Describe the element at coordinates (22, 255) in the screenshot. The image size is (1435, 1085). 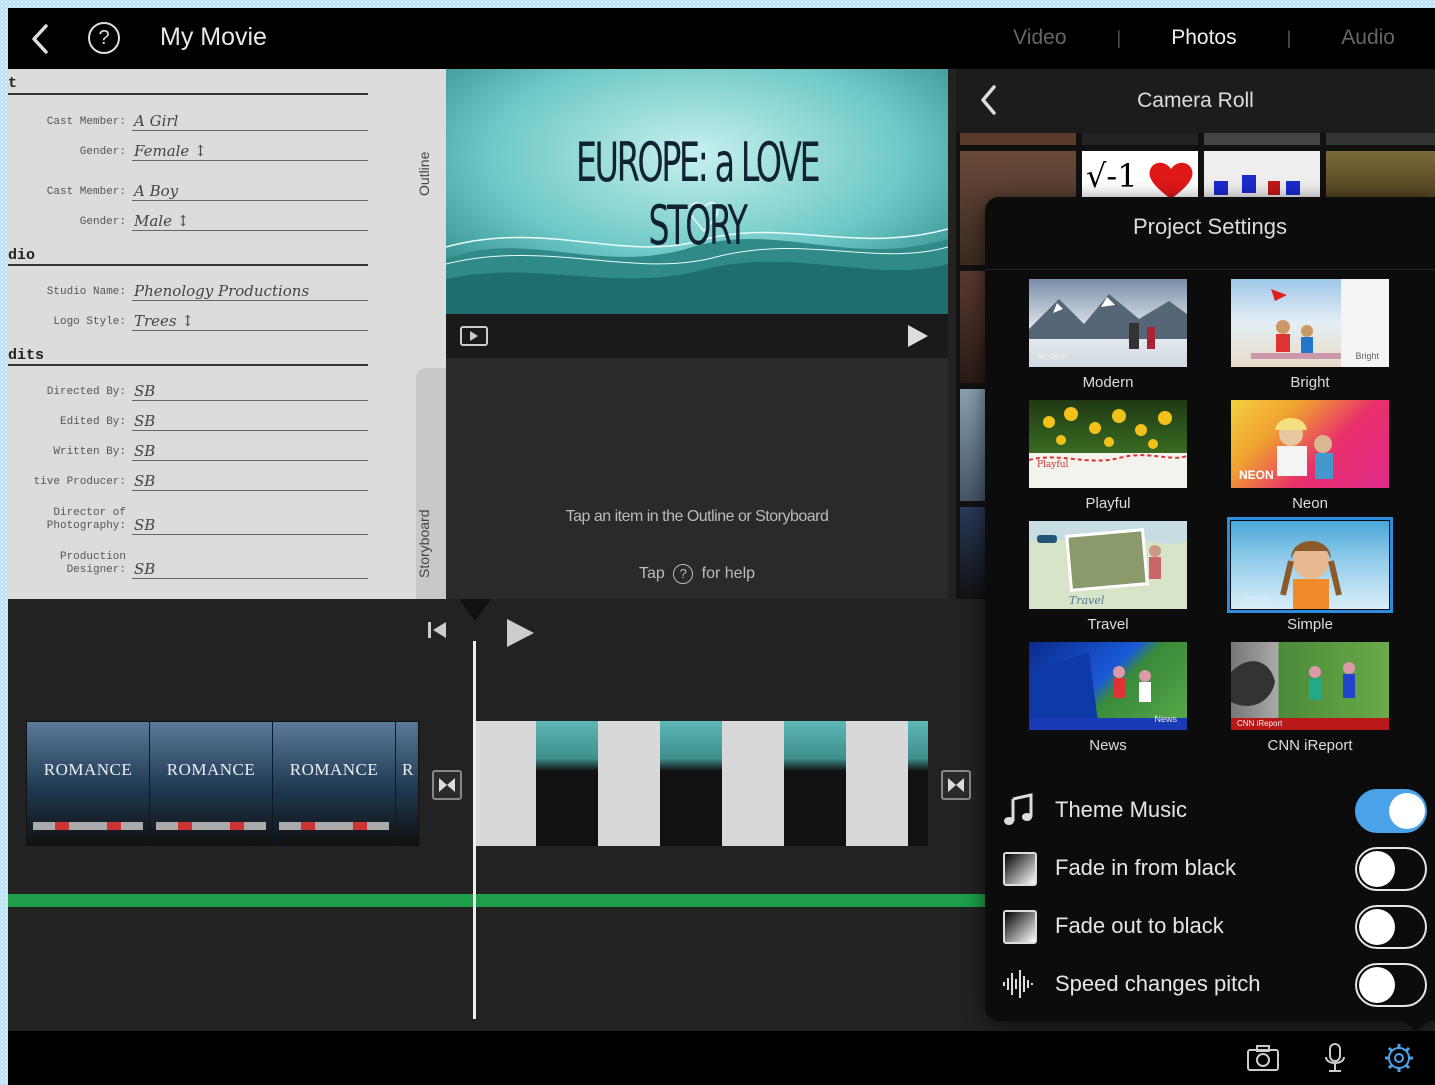
I see `section-heading: dio` at that location.